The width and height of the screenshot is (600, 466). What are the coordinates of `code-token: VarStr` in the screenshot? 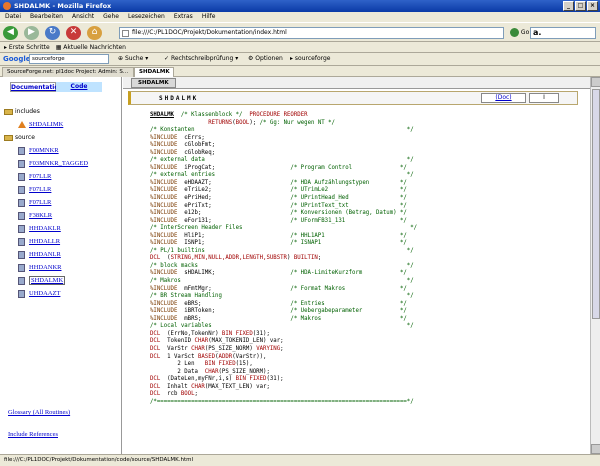 It's located at (176, 348).